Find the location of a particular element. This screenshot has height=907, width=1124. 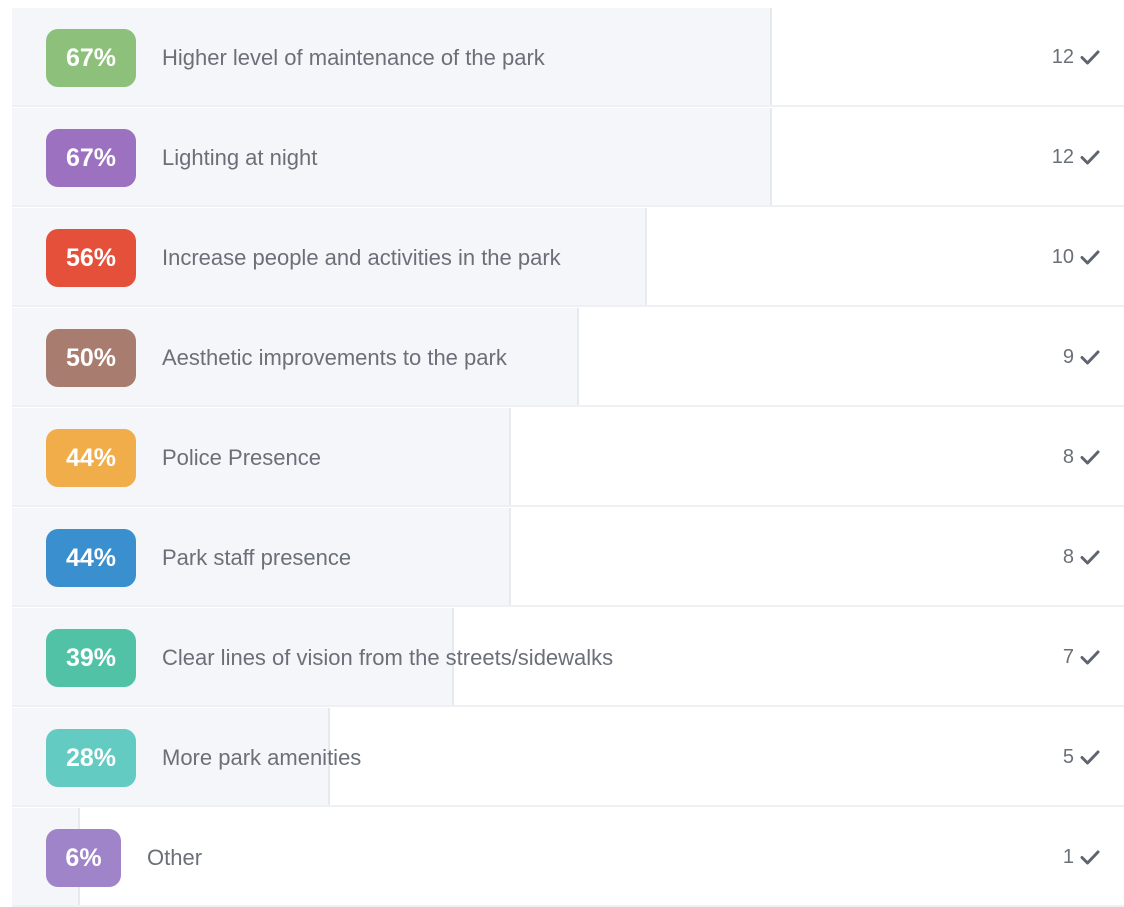

vote-count-value: 9 is located at coordinates (1068, 357).